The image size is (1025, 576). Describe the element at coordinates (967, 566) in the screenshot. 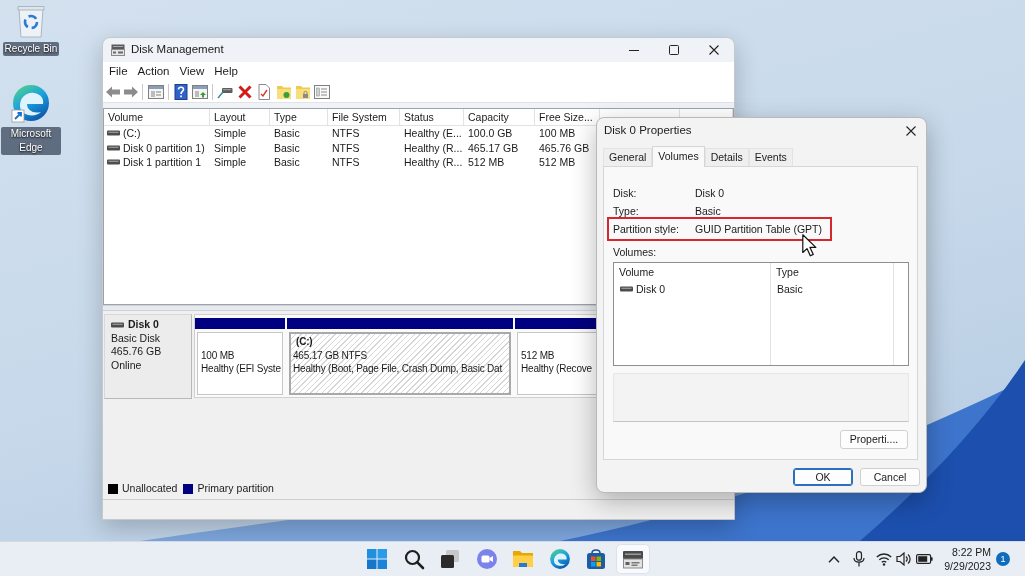

I see `clock-date: 9/29/2023` at that location.